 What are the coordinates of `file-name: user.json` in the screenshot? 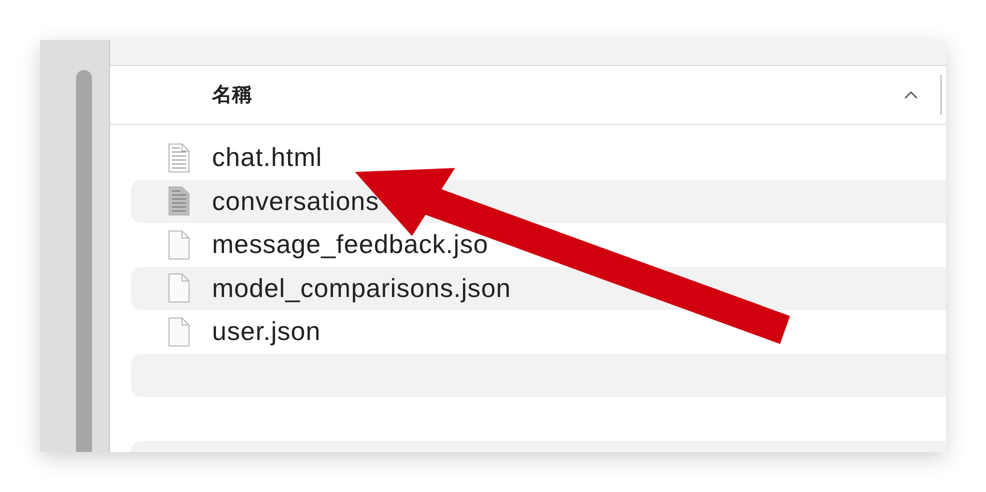 It's located at (266, 331).